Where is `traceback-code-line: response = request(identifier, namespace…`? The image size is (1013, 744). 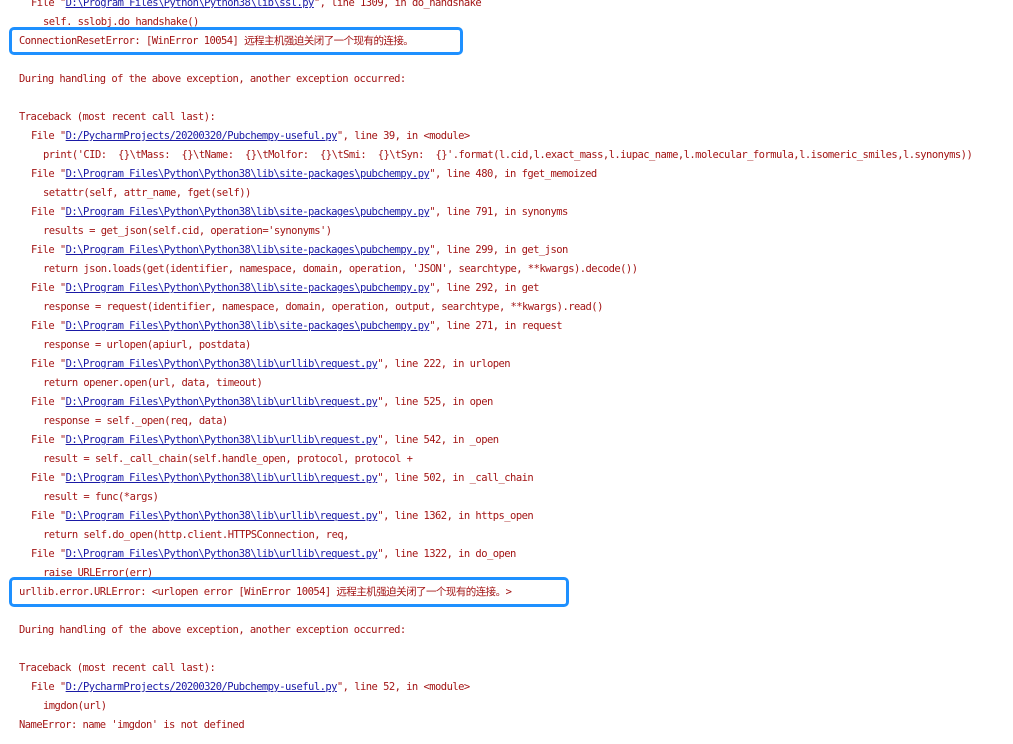 traceback-code-line: response = request(identifier, namespace… is located at coordinates (323, 307).